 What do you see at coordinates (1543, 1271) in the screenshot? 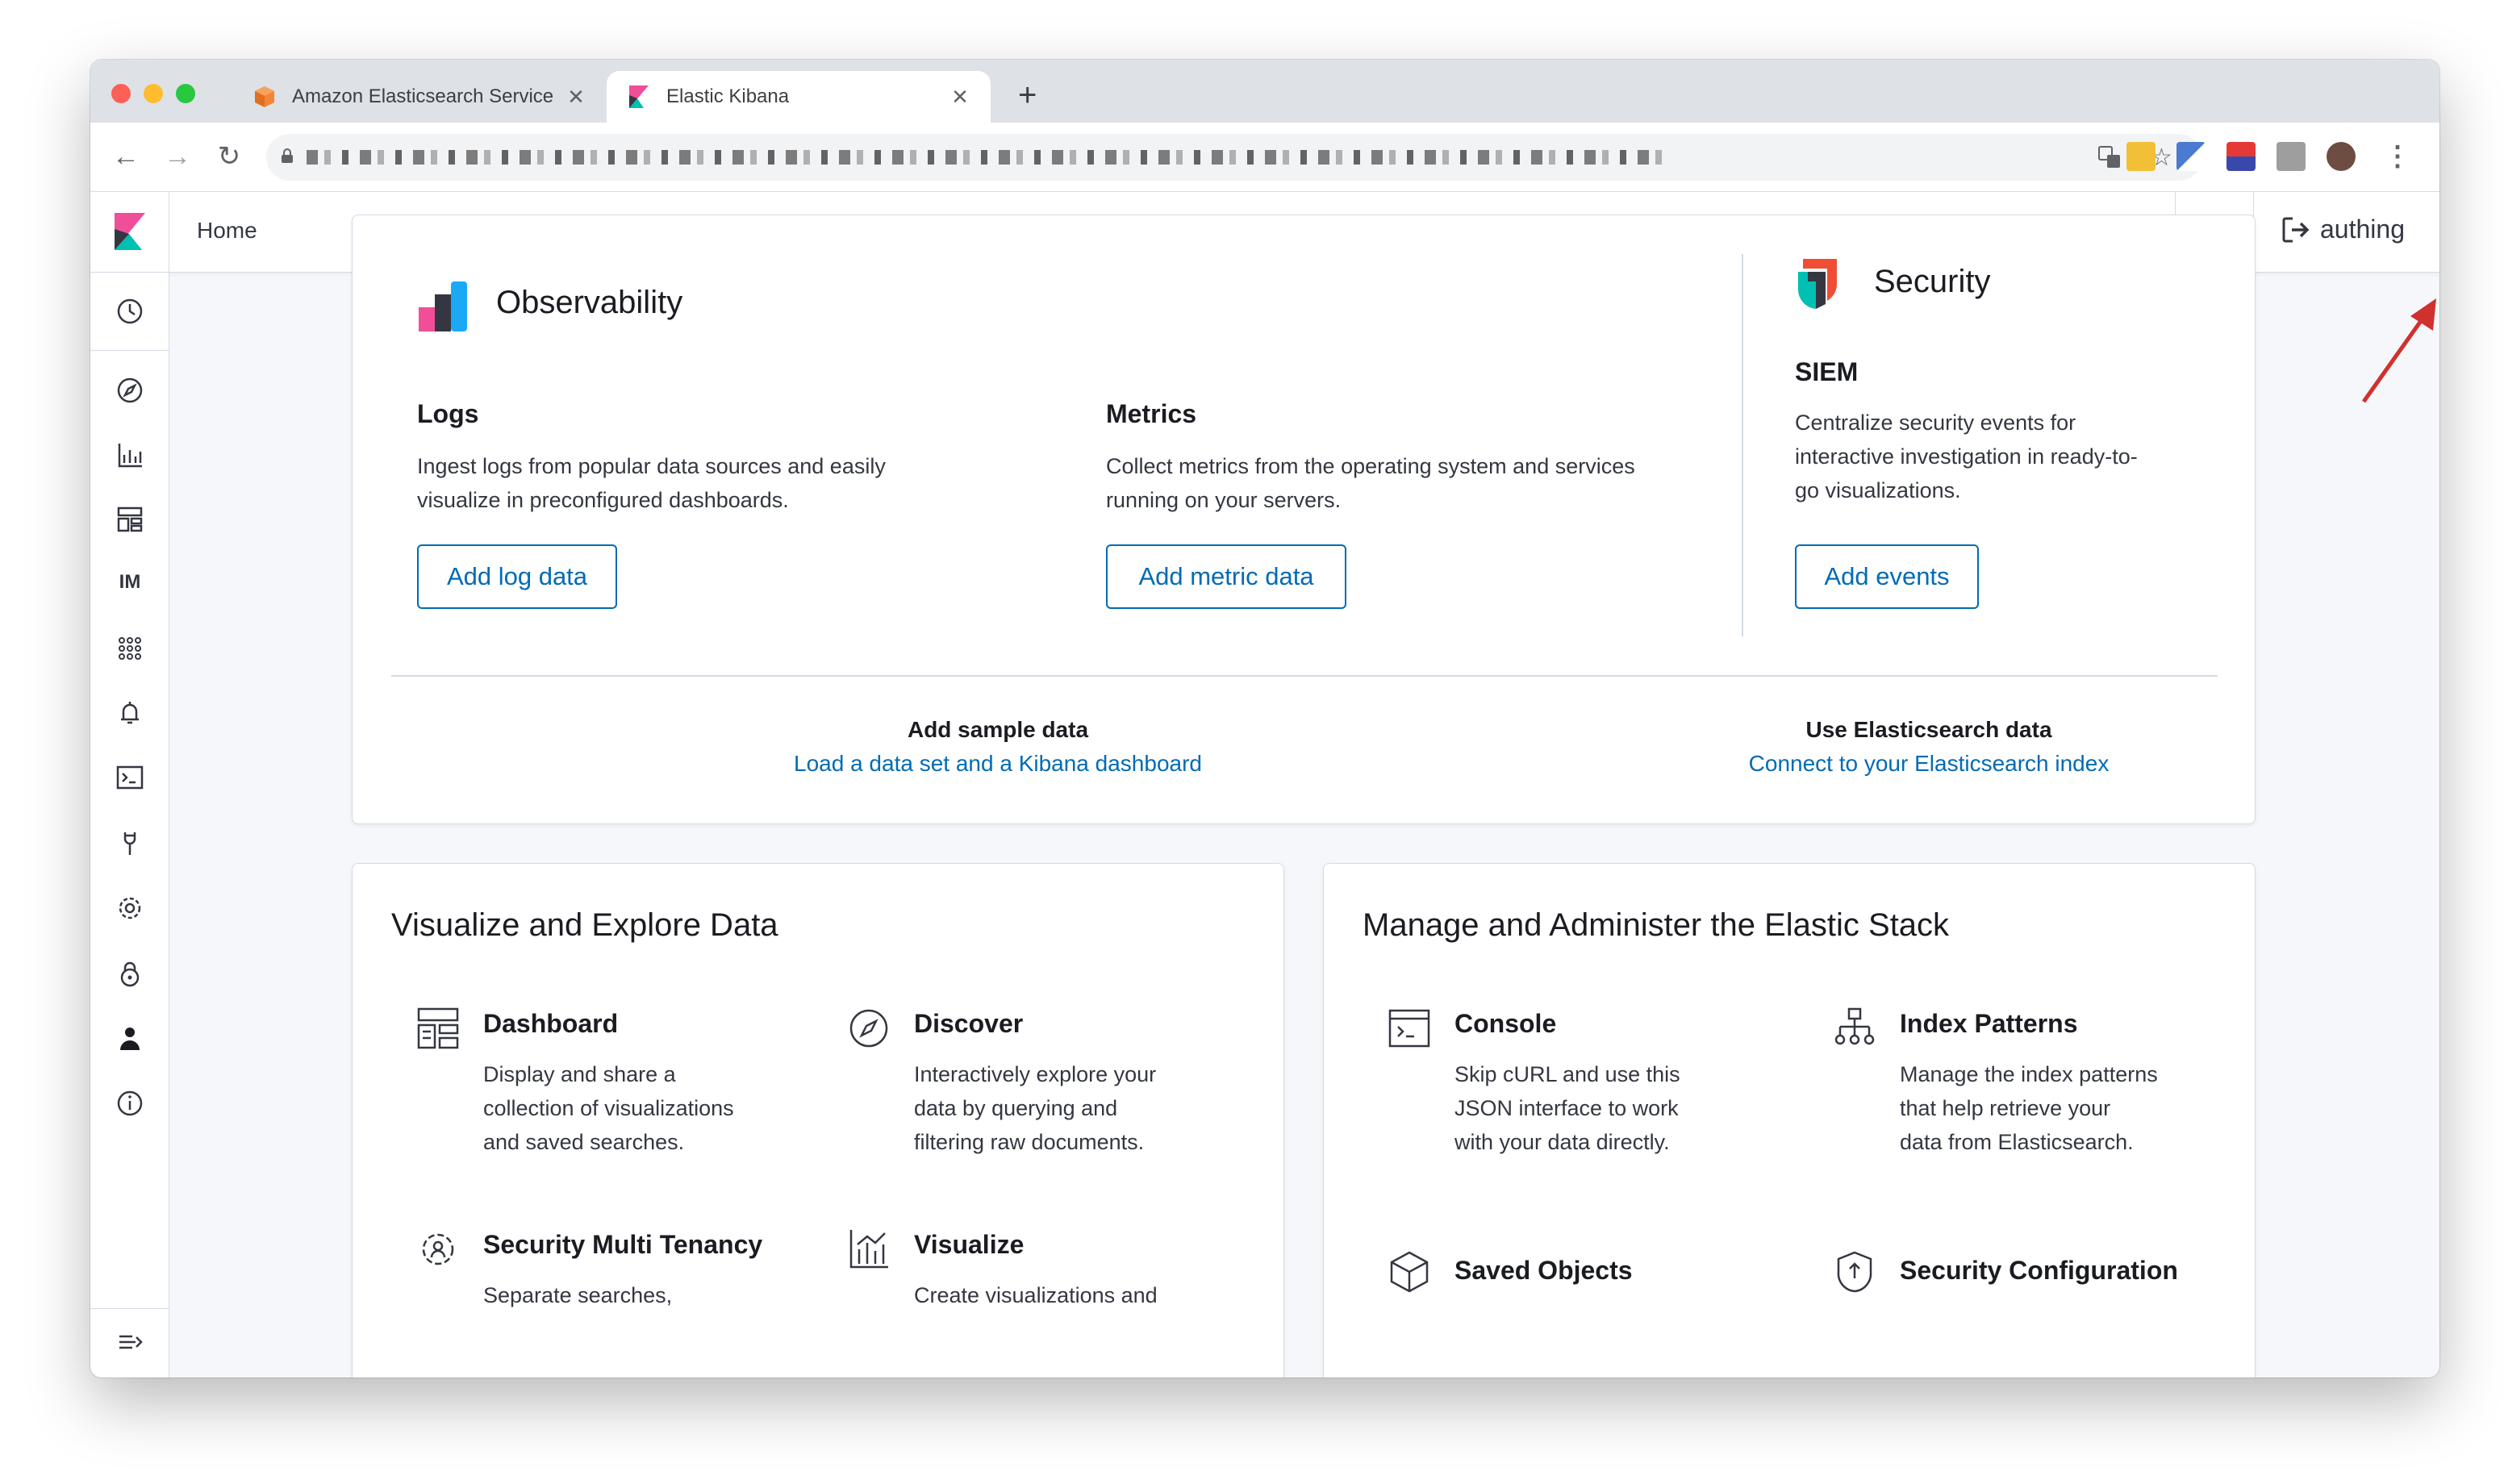
I see `saved-objects-feature-title: Saved Objects` at bounding box center [1543, 1271].